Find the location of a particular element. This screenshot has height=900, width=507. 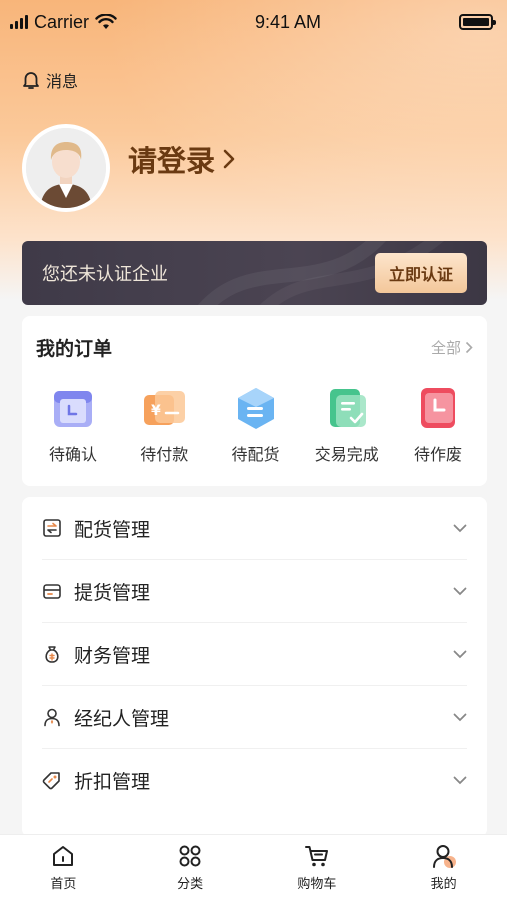

tab-label: 购物车 is located at coordinates (317, 884).